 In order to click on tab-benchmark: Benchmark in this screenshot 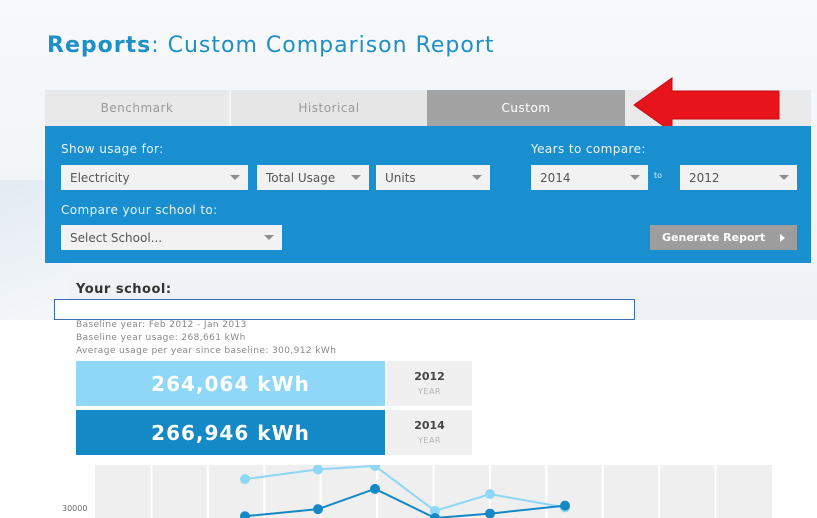, I will do `click(137, 108)`.